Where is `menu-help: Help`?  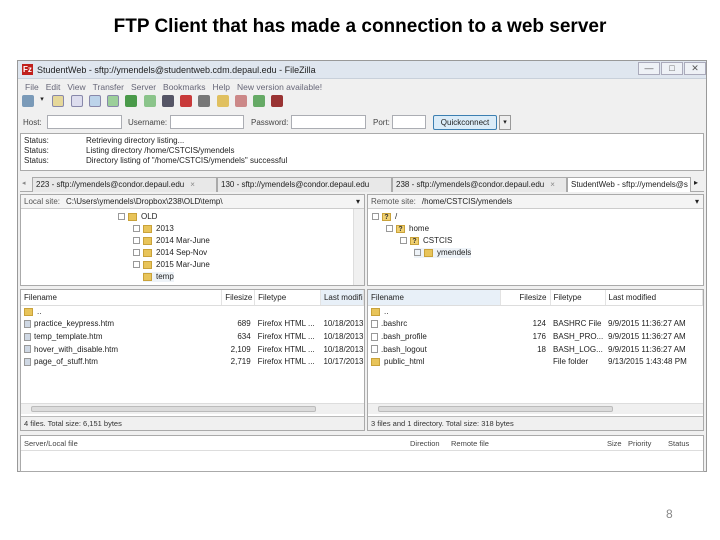
menu-help: Help is located at coordinates (221, 87).